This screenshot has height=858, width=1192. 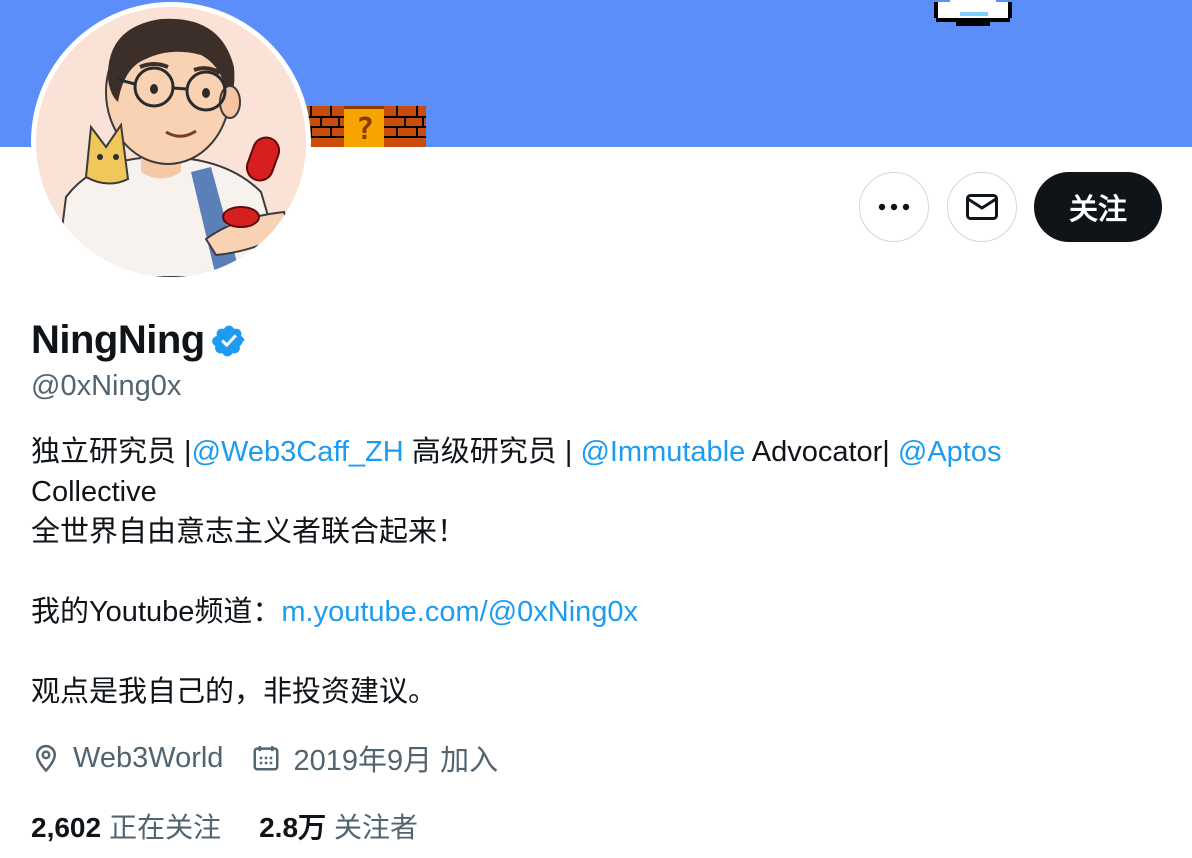 What do you see at coordinates (234, 692) in the screenshot?
I see `bio-disclaimer: 观点是我自己的，非投资建议。` at bounding box center [234, 692].